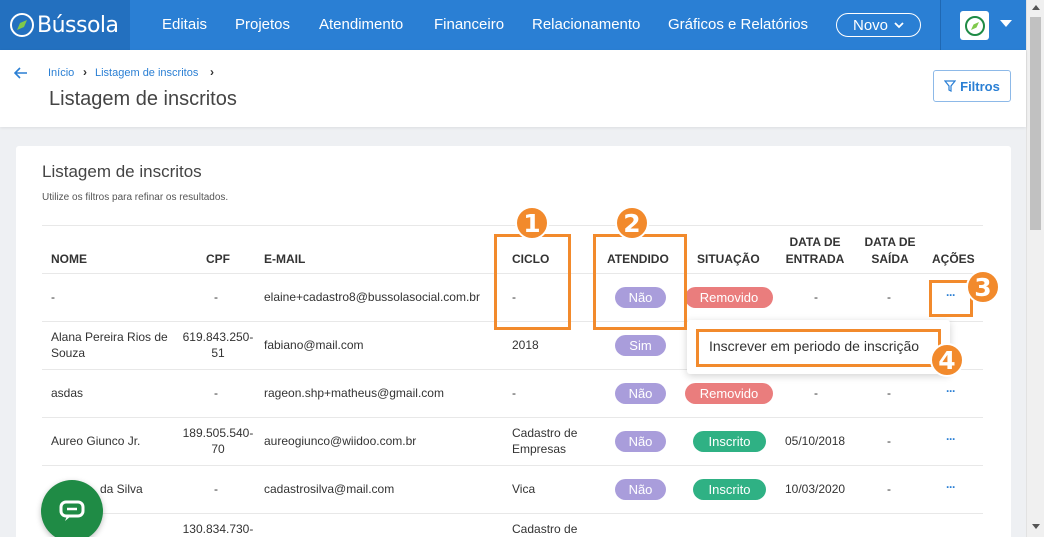  Describe the element at coordinates (950, 86) in the screenshot. I see `funnel-icon` at that location.